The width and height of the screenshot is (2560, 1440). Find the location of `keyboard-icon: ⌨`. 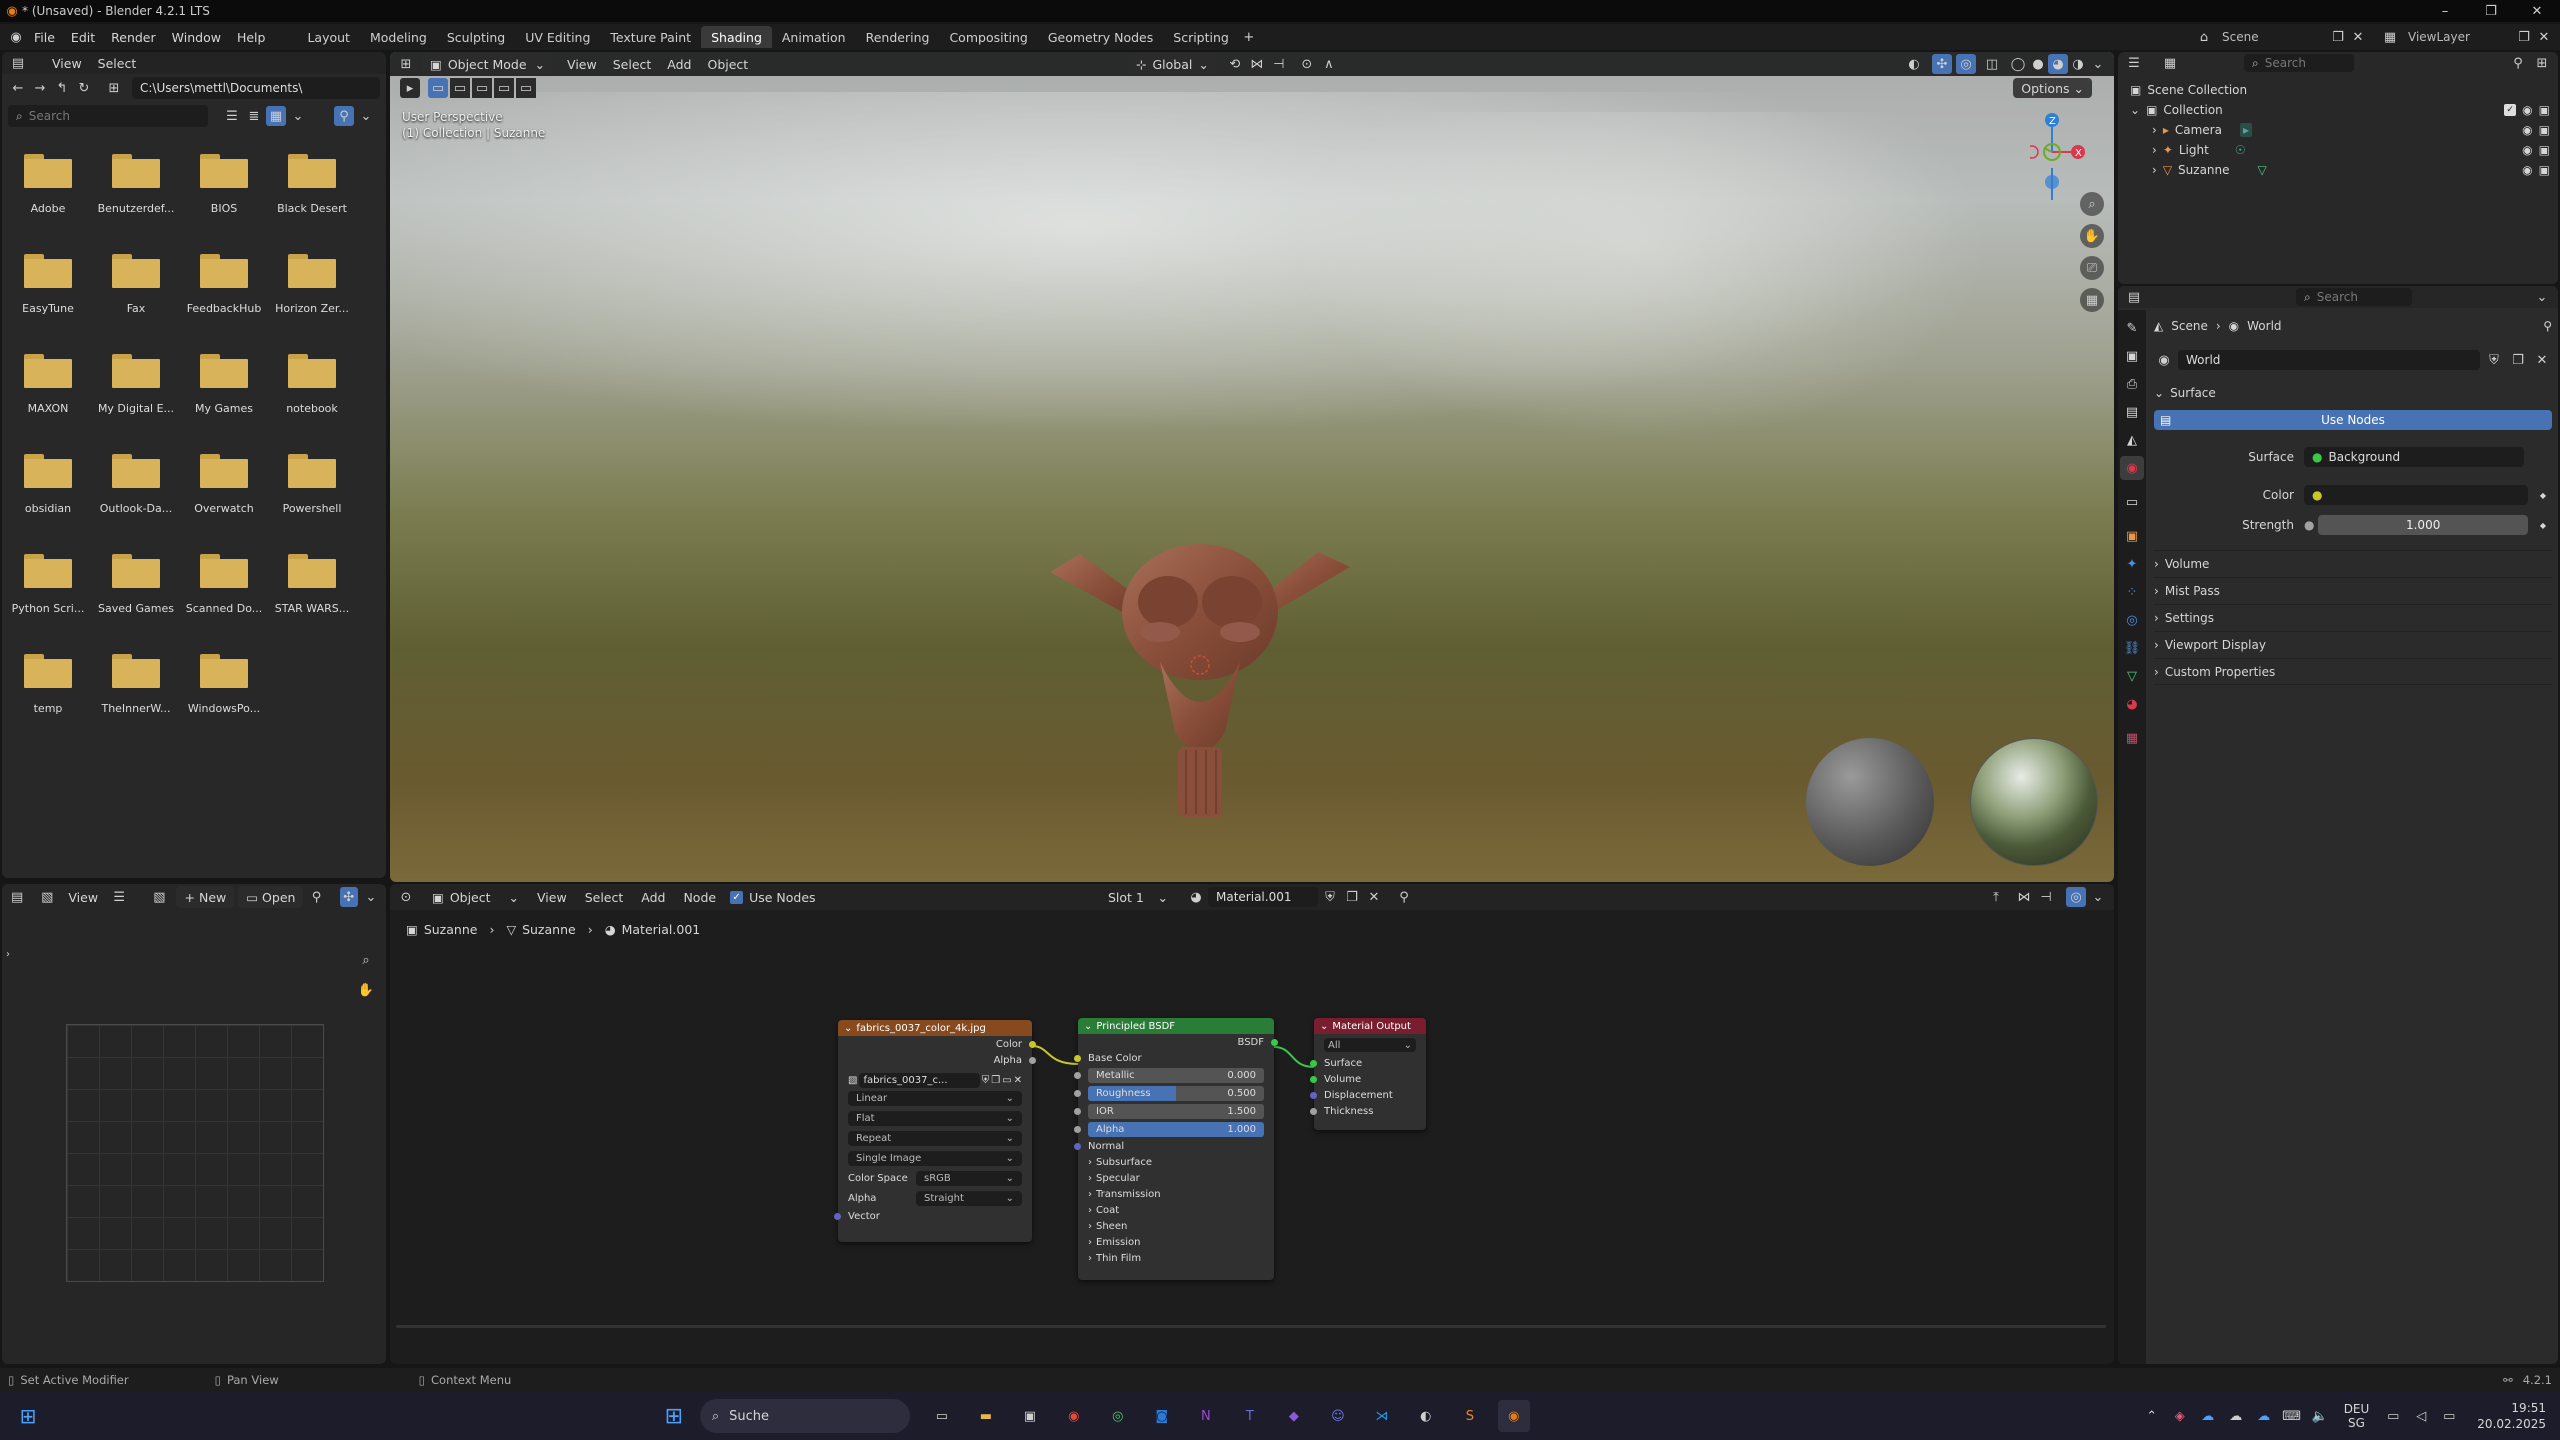

keyboard-icon: ⌨ is located at coordinates (2292, 1416).